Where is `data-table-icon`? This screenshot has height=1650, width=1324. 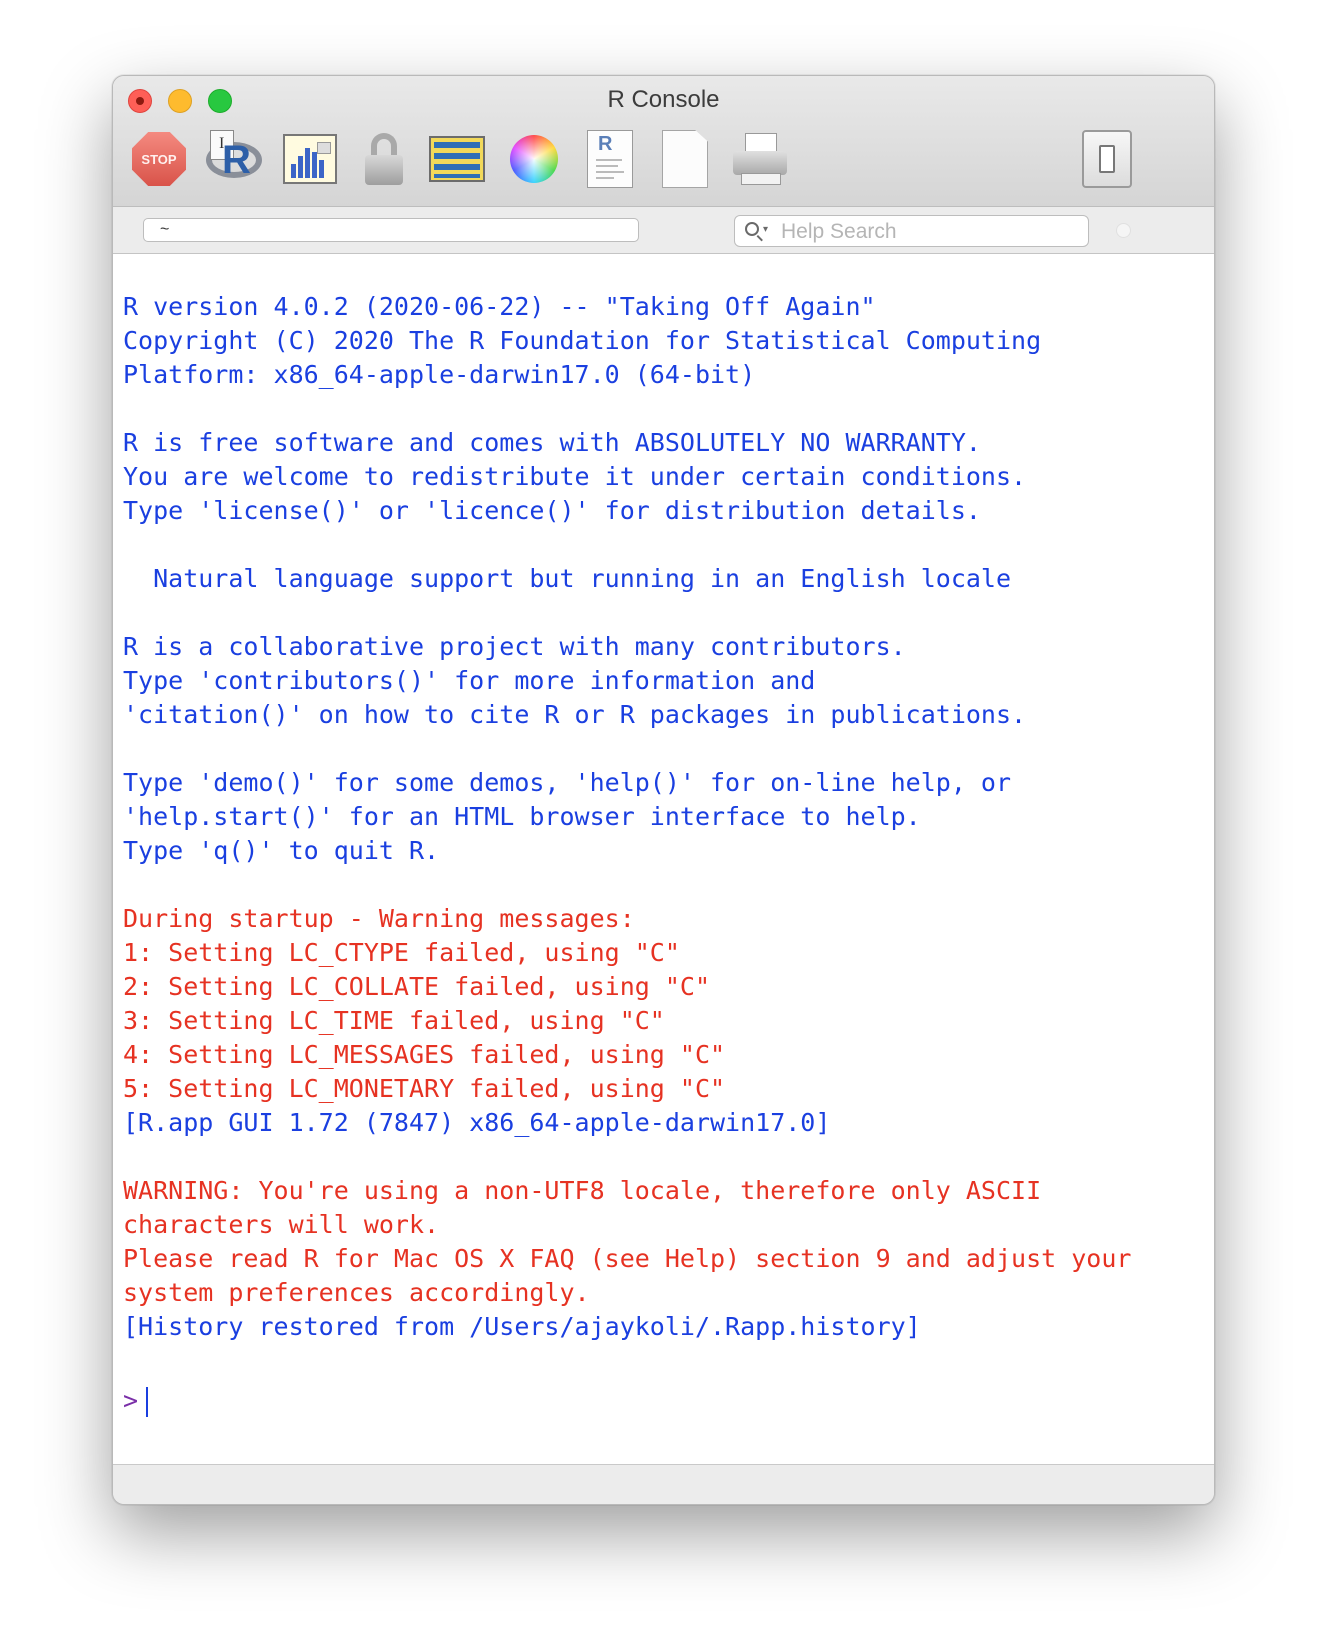 data-table-icon is located at coordinates (457, 159).